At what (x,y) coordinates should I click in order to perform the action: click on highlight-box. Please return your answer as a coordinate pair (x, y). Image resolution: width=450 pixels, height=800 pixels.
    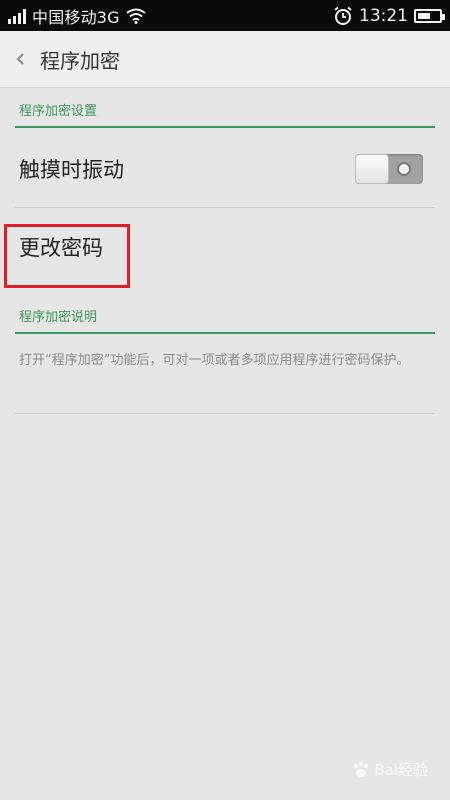
    Looking at the image, I should click on (67, 256).